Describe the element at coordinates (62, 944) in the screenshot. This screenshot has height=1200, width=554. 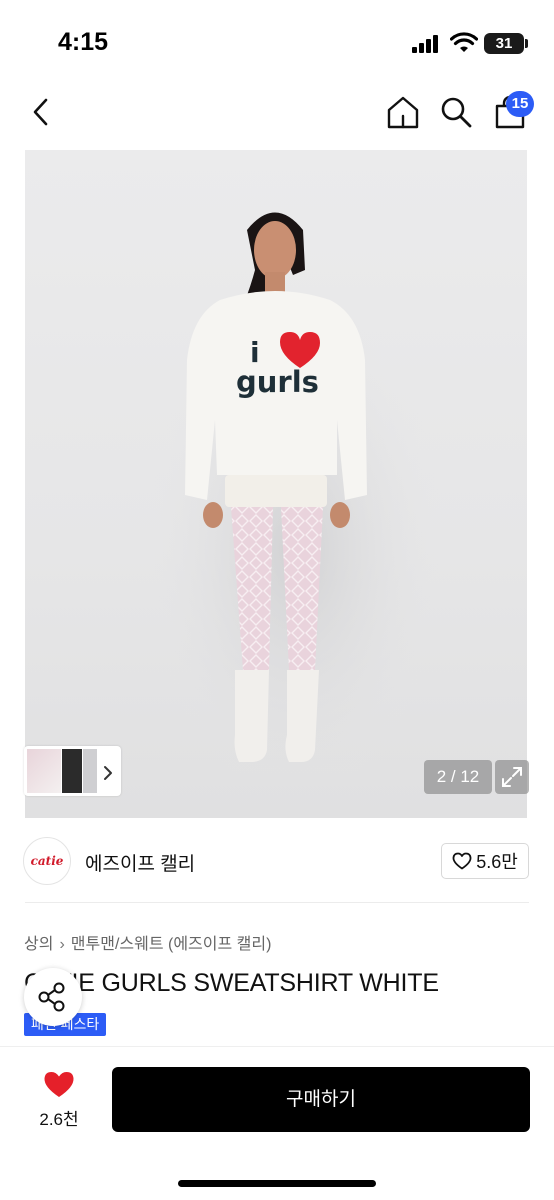
I see `breadcrumb-chevron-icon: ›` at that location.